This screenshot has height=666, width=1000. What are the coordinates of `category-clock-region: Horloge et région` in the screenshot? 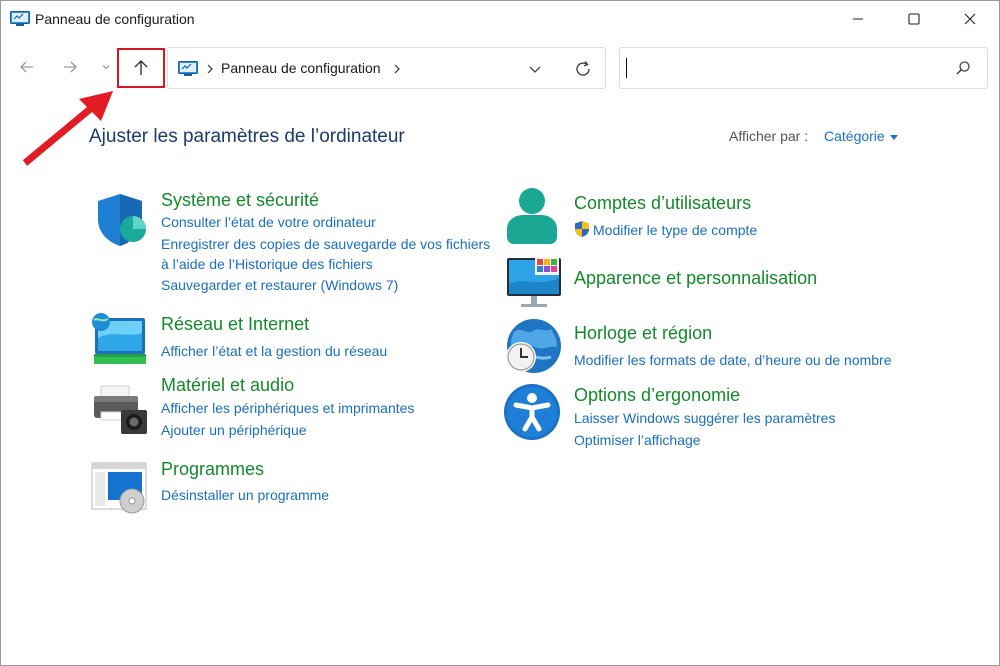 It's located at (643, 333).